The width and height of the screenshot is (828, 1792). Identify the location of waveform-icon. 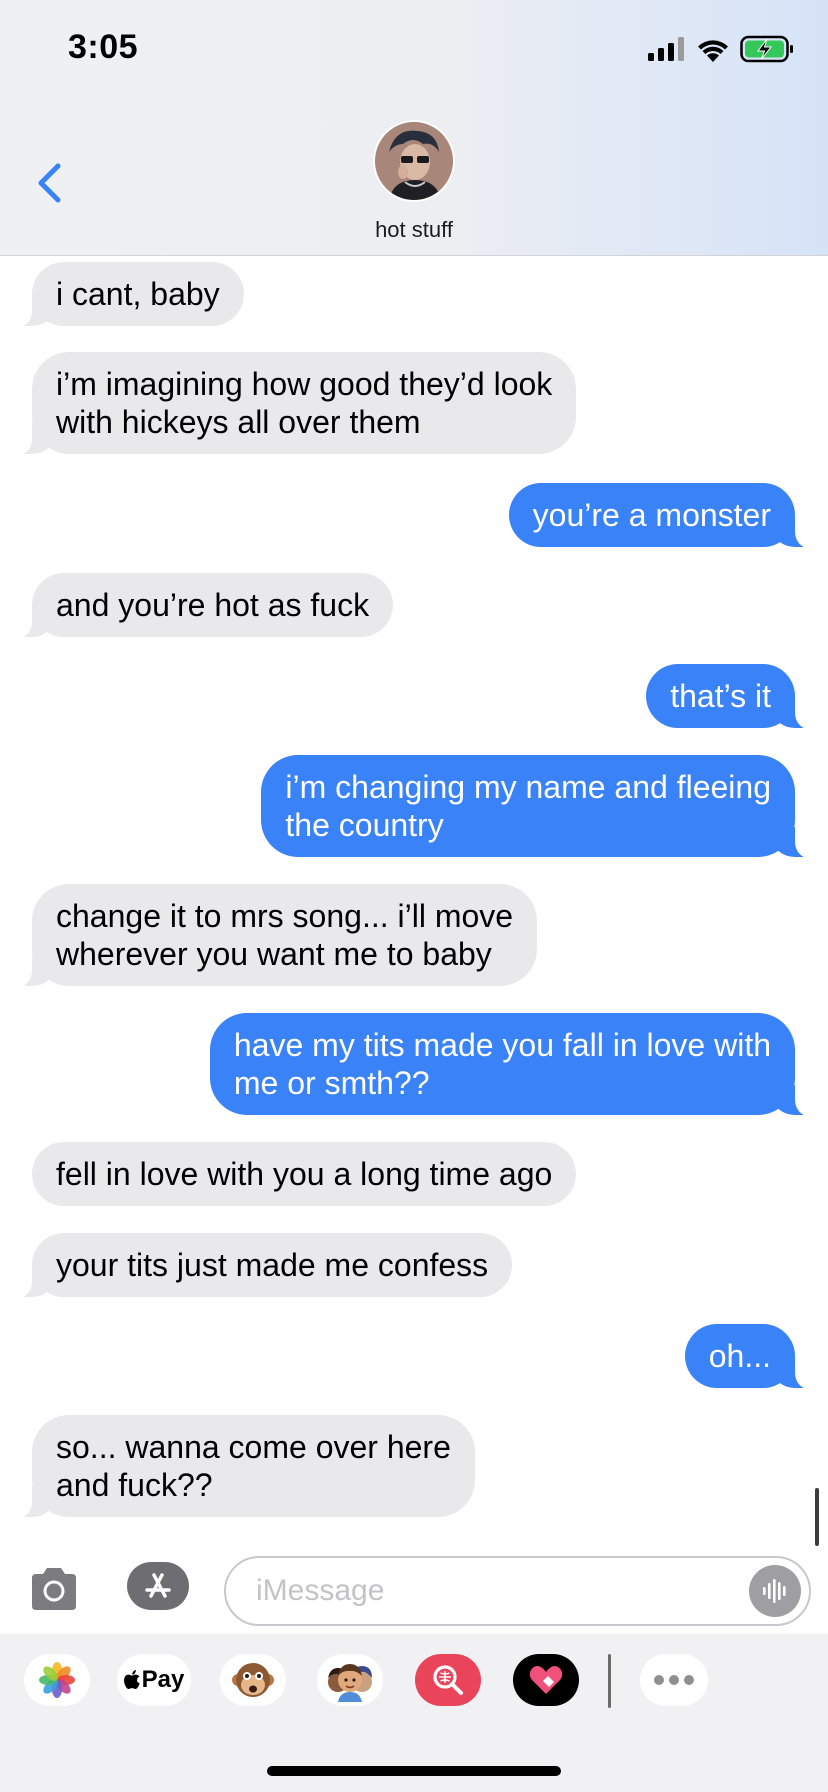
(774, 1591).